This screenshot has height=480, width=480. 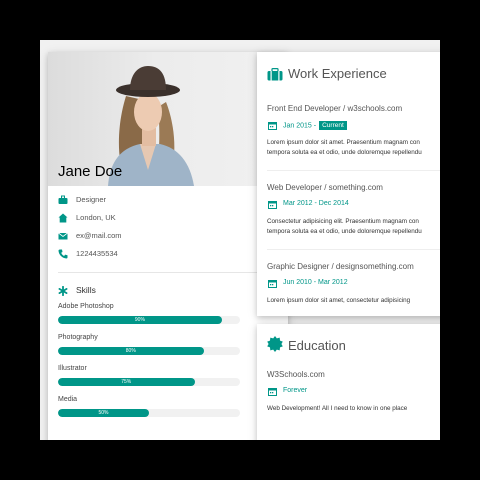 I want to click on job-title: Front End Developer / w3schools.com, so click(x=335, y=108).